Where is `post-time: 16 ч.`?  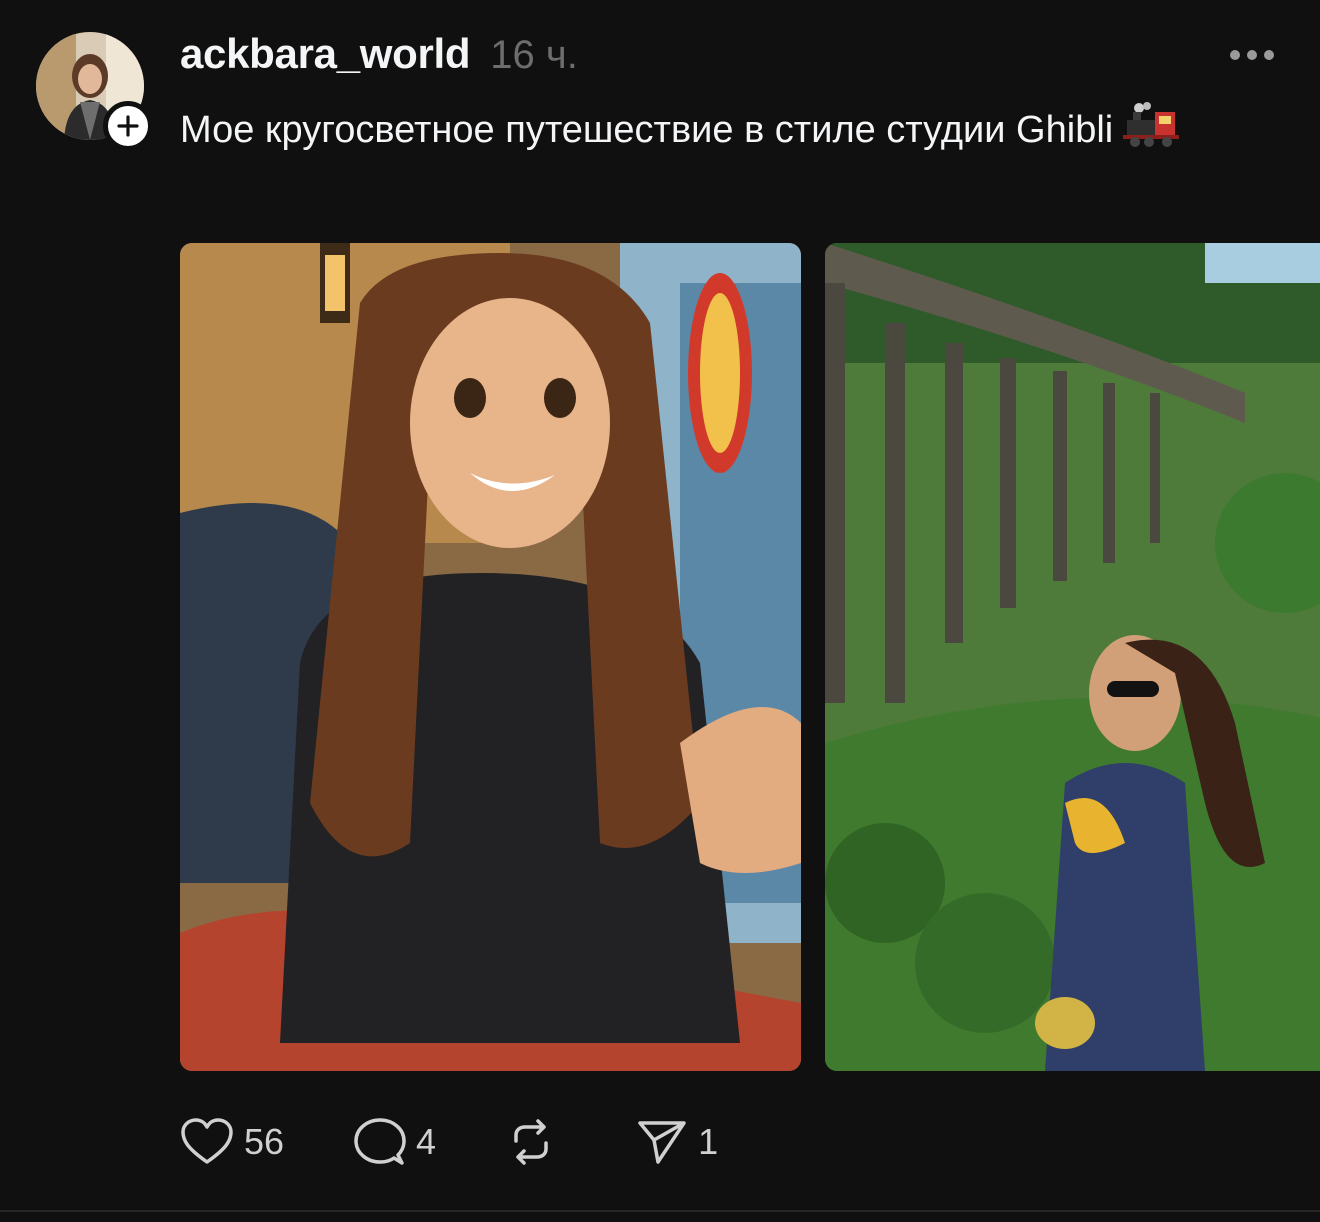
post-time: 16 ч. is located at coordinates (534, 55).